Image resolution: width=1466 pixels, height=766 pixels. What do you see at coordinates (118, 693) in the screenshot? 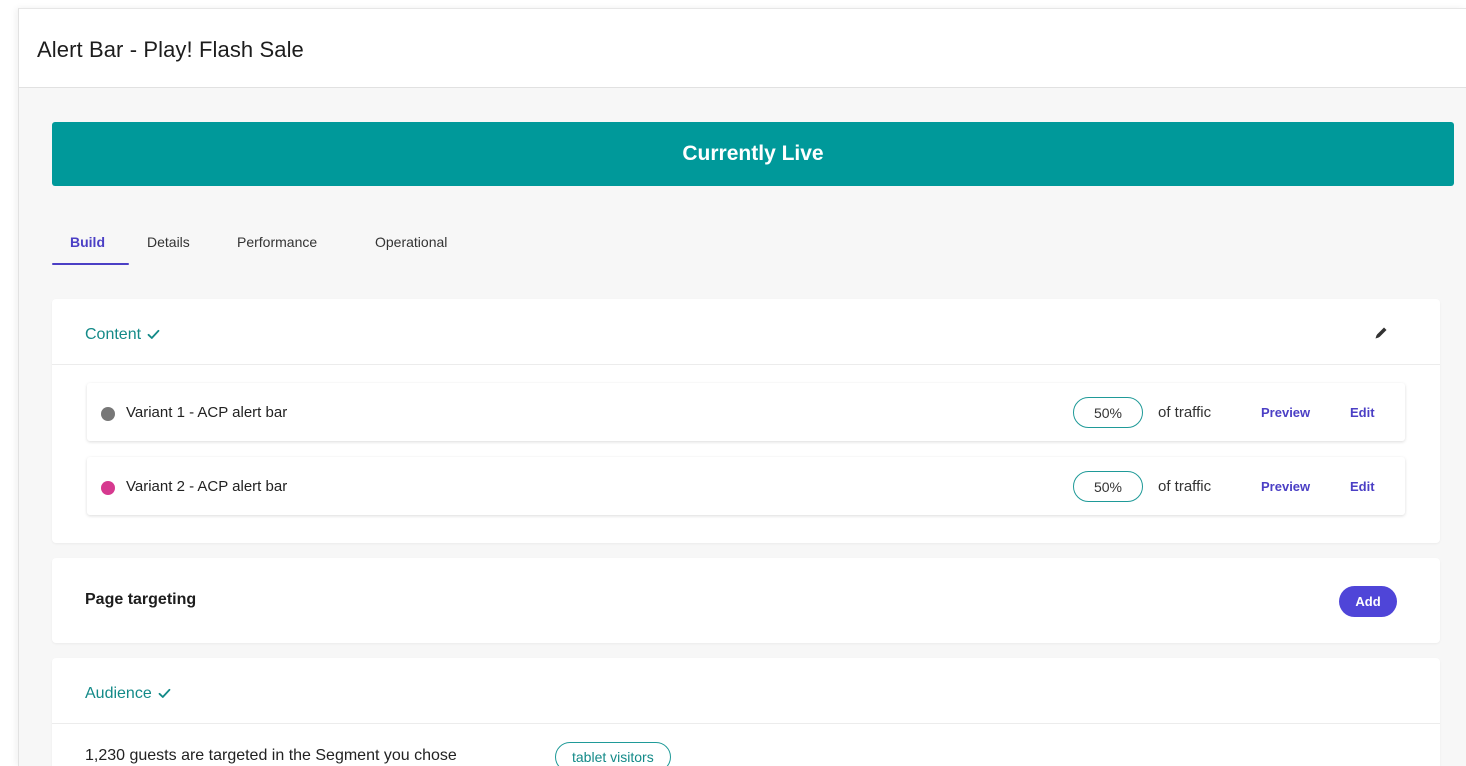
I see `audience-section-title: Audience` at bounding box center [118, 693].